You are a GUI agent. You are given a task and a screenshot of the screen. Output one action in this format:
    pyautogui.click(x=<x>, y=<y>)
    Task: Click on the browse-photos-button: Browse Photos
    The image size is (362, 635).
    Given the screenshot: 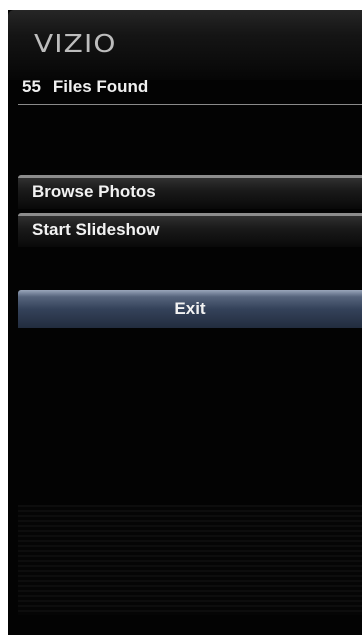 What is the action you would take?
    pyautogui.click(x=190, y=192)
    